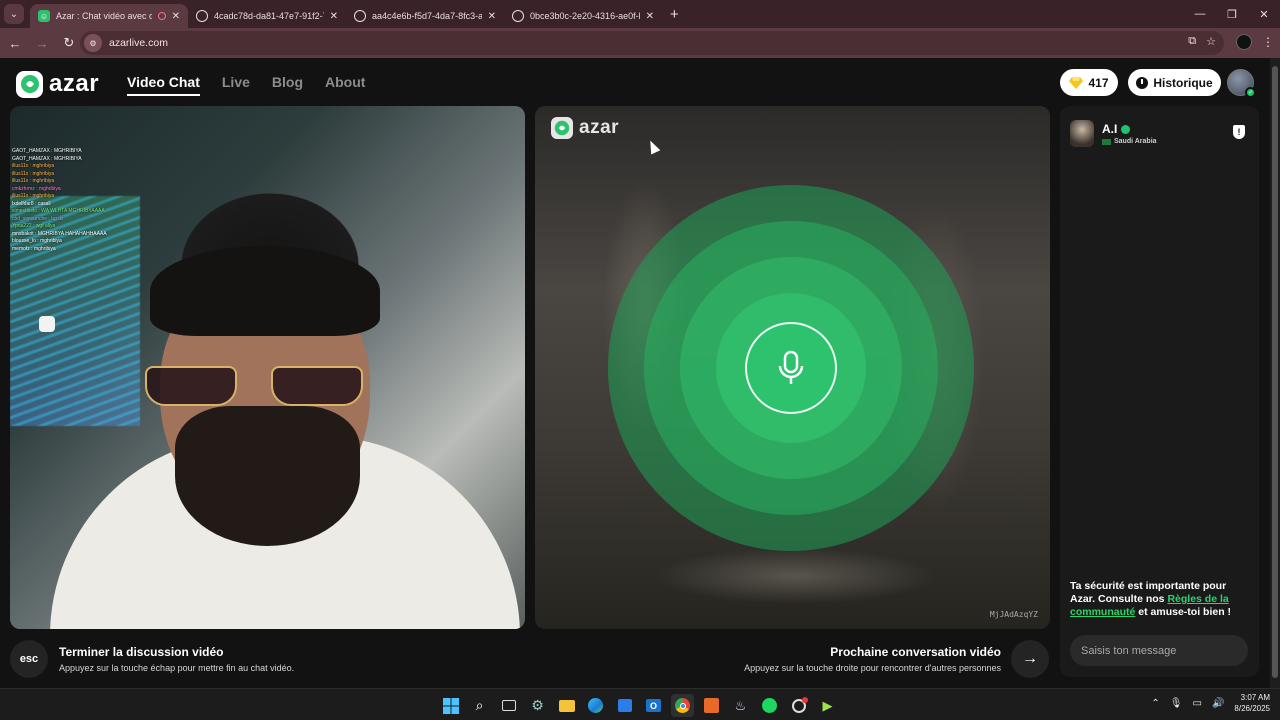 The height and width of the screenshot is (720, 1280). What do you see at coordinates (1176, 703) in the screenshot?
I see `microphone-tray-icon: 🎙` at bounding box center [1176, 703].